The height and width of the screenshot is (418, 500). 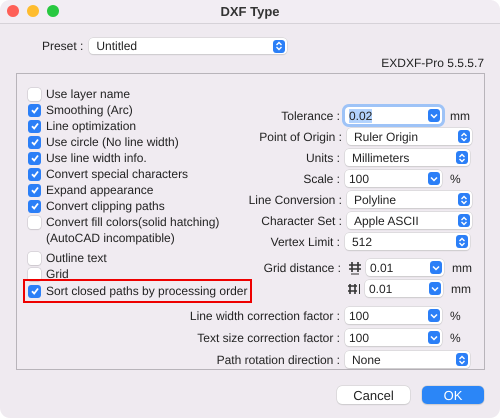 I want to click on checkbox-label: Convert fill colors(solid hatching) (AutoCAD incompatible), so click(x=133, y=230).